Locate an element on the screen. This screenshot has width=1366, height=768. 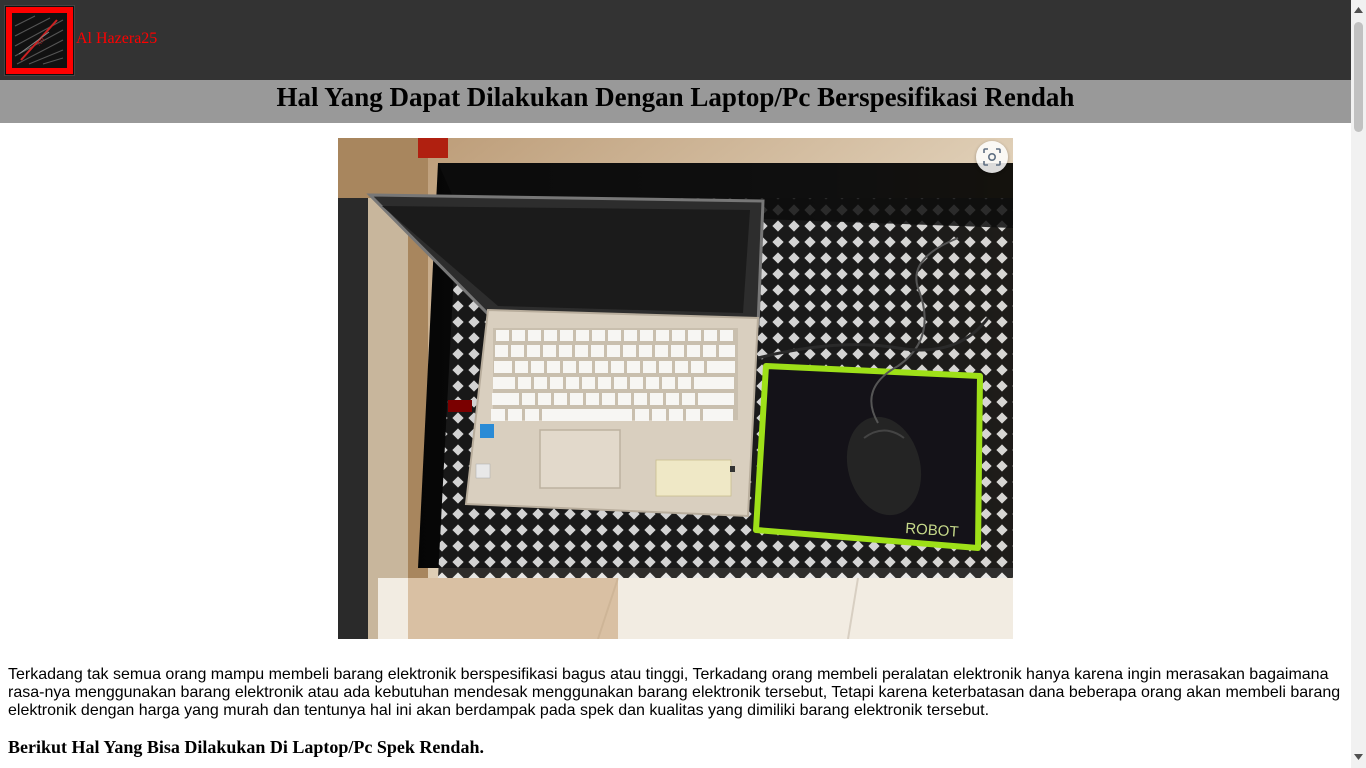
scroll-up-arrow-icon is located at coordinates (1358, 10).